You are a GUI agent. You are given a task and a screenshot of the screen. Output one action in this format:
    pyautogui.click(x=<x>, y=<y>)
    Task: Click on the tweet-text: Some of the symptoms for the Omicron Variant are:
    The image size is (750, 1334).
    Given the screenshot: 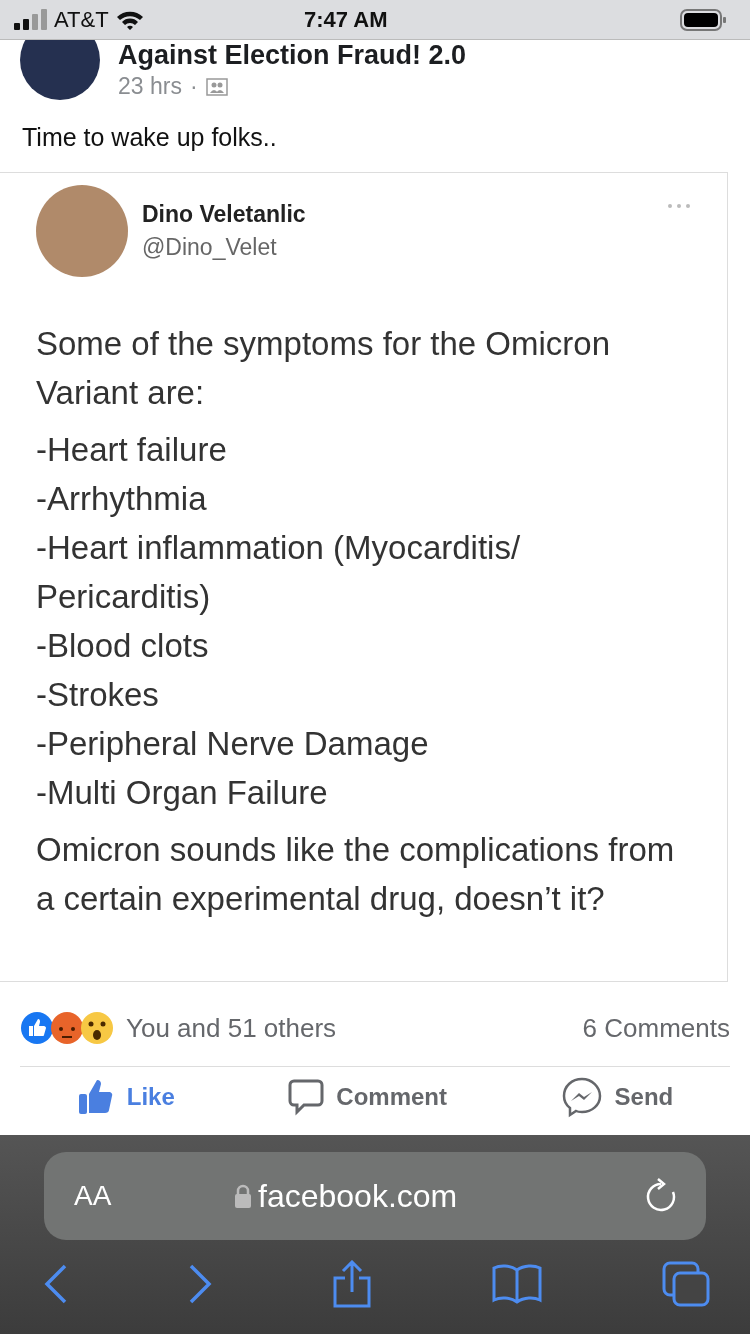 What is the action you would take?
    pyautogui.click(x=324, y=368)
    